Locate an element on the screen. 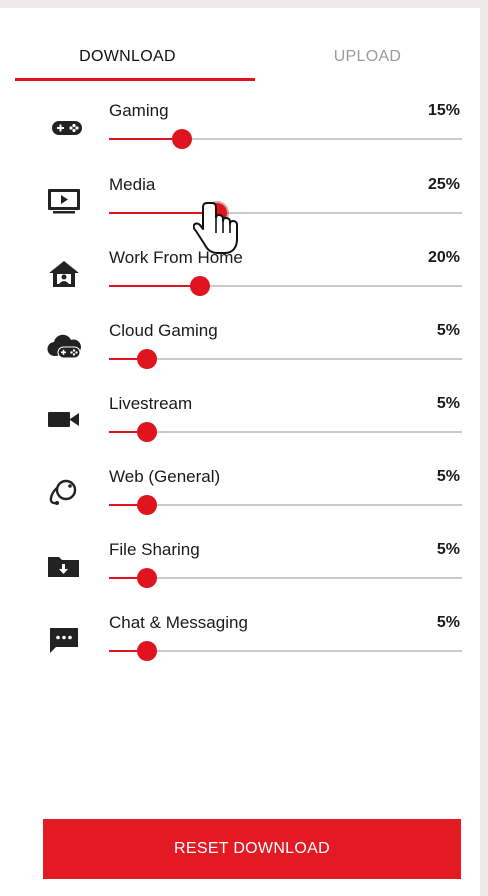 The width and height of the screenshot is (488, 896). reset-download-button: RESET DOWNLOAD is located at coordinates (252, 849).